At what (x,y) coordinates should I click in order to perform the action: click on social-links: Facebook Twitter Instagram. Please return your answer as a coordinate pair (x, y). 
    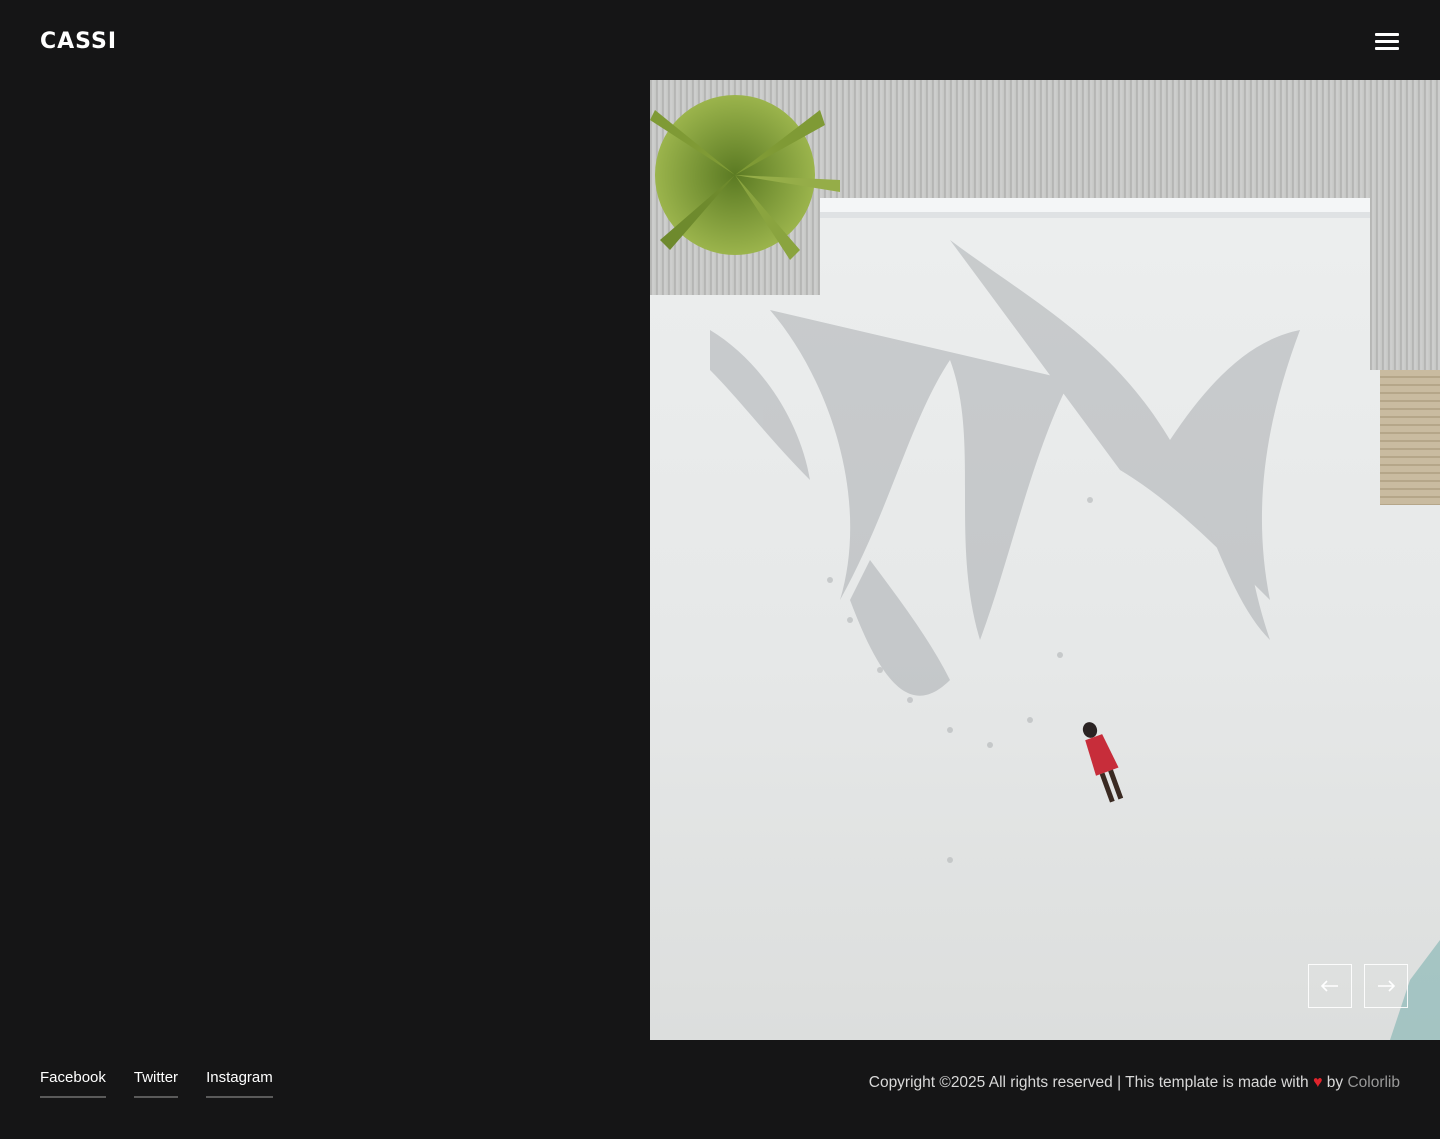
    Looking at the image, I should click on (156, 1082).